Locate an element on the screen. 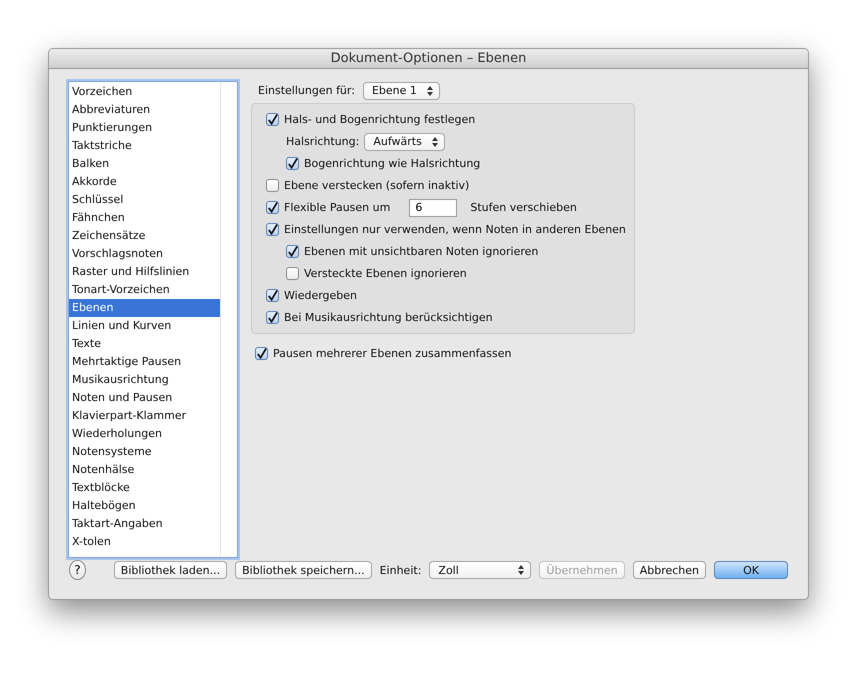  list-item: Texte is located at coordinates (144, 343).